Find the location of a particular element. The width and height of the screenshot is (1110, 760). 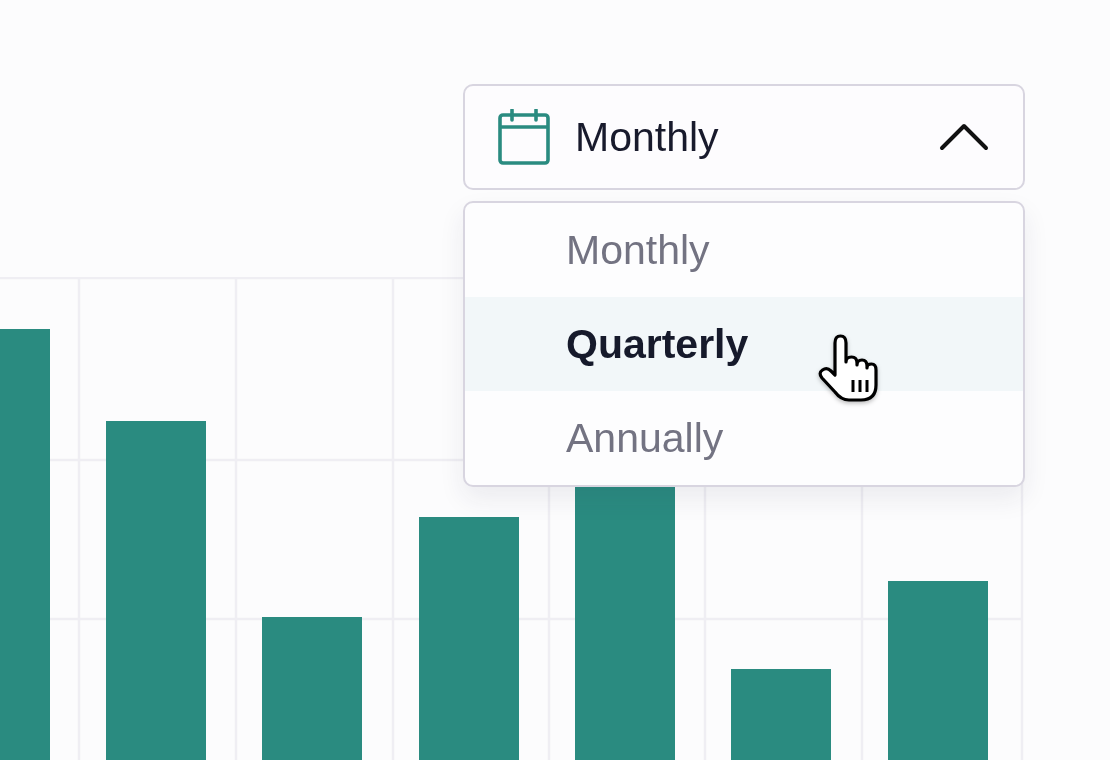

chevron-up-icon is located at coordinates (964, 137).